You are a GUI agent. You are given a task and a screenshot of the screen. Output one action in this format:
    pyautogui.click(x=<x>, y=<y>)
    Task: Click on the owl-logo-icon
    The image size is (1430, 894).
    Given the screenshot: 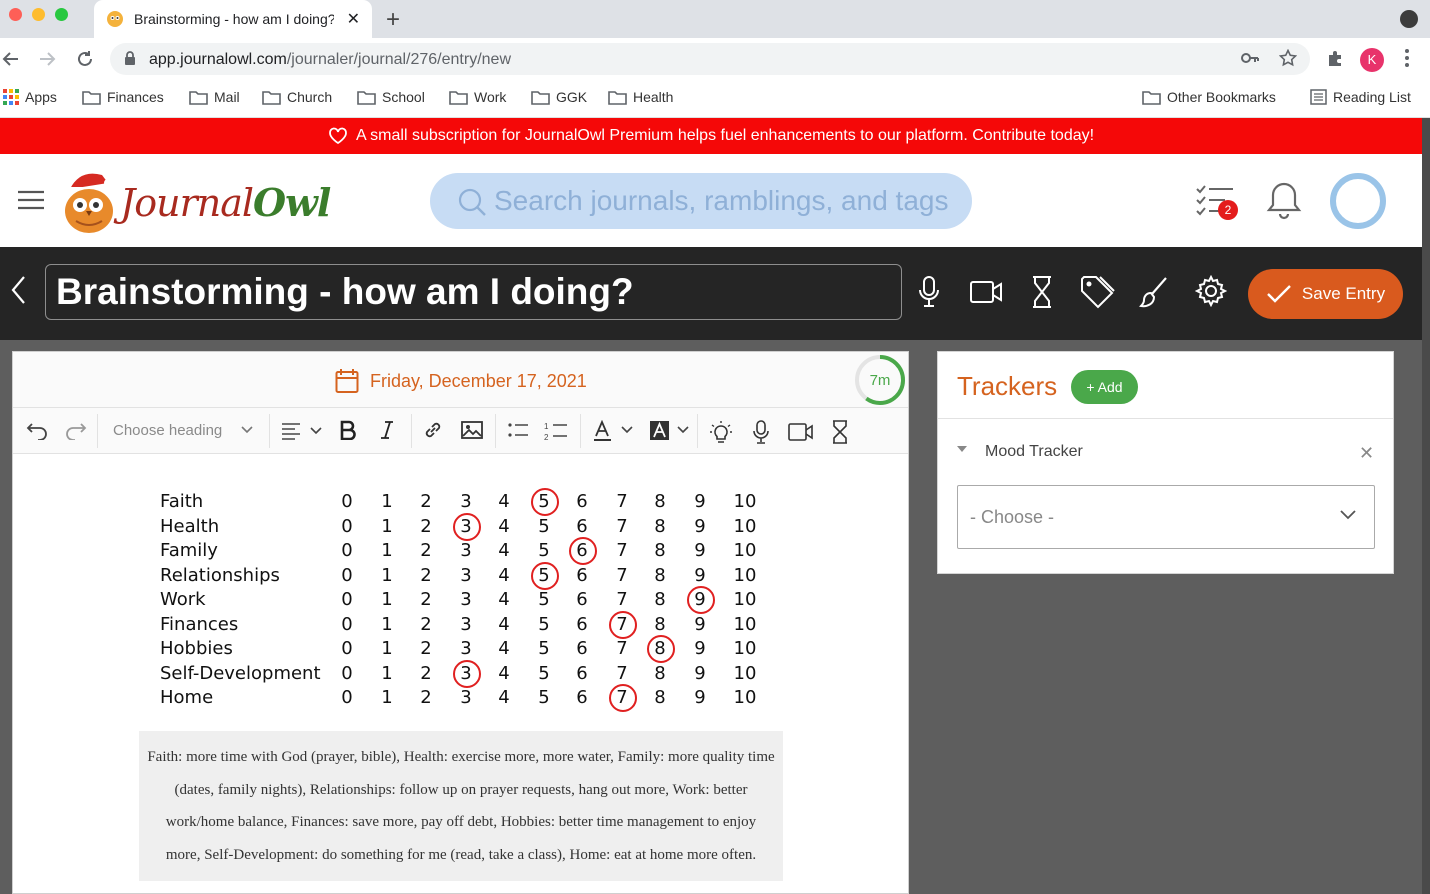 What is the action you would take?
    pyautogui.click(x=91, y=202)
    